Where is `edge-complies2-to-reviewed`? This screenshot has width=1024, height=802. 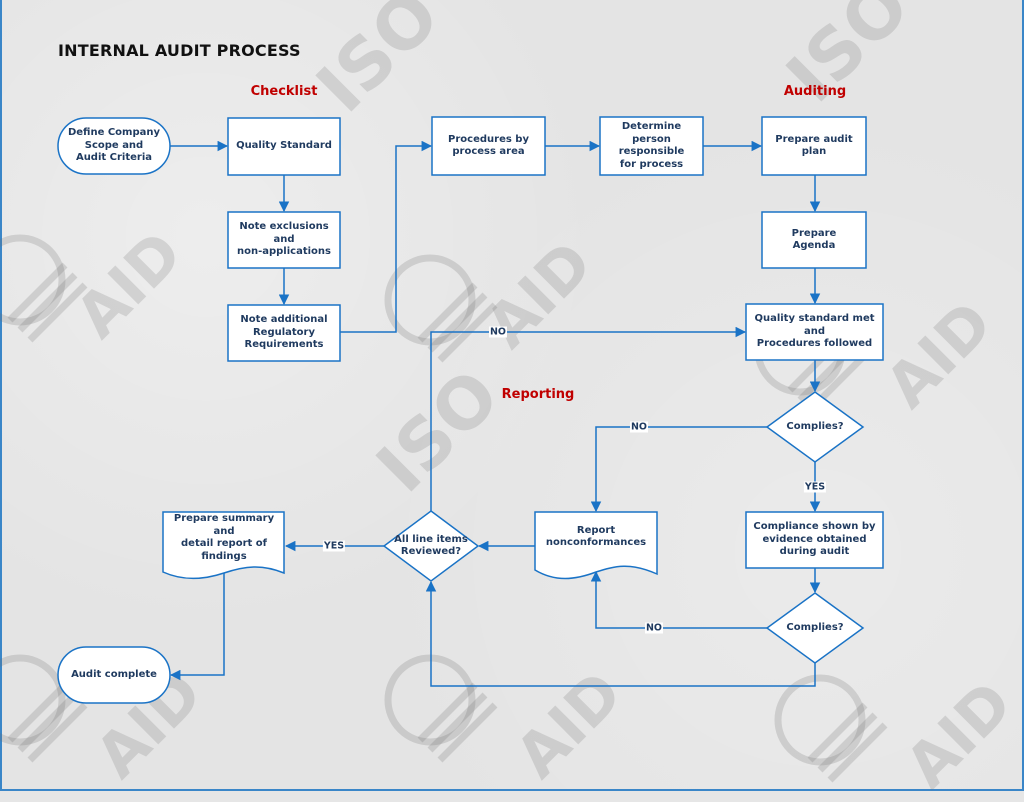
edge-complies2-to-reviewed is located at coordinates (620, 633).